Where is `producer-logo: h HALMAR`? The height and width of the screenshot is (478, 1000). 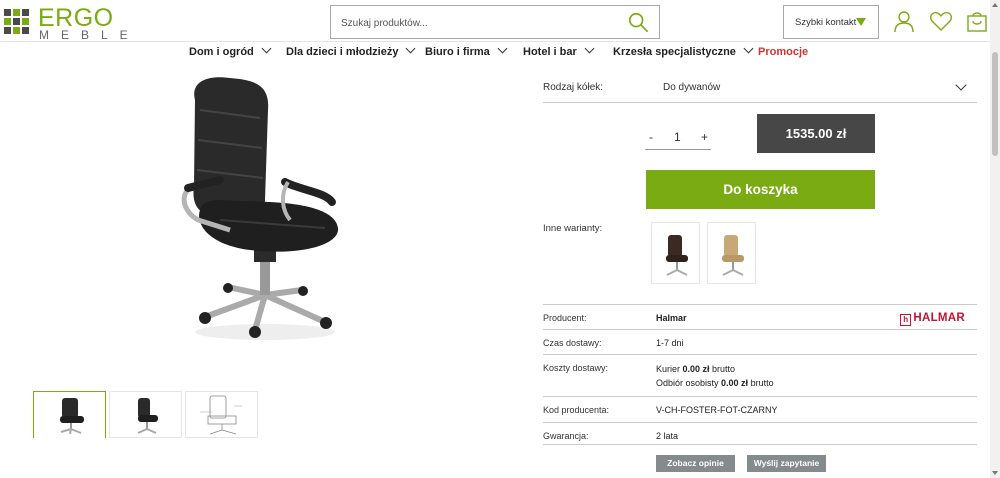 producer-logo: h HALMAR is located at coordinates (932, 319).